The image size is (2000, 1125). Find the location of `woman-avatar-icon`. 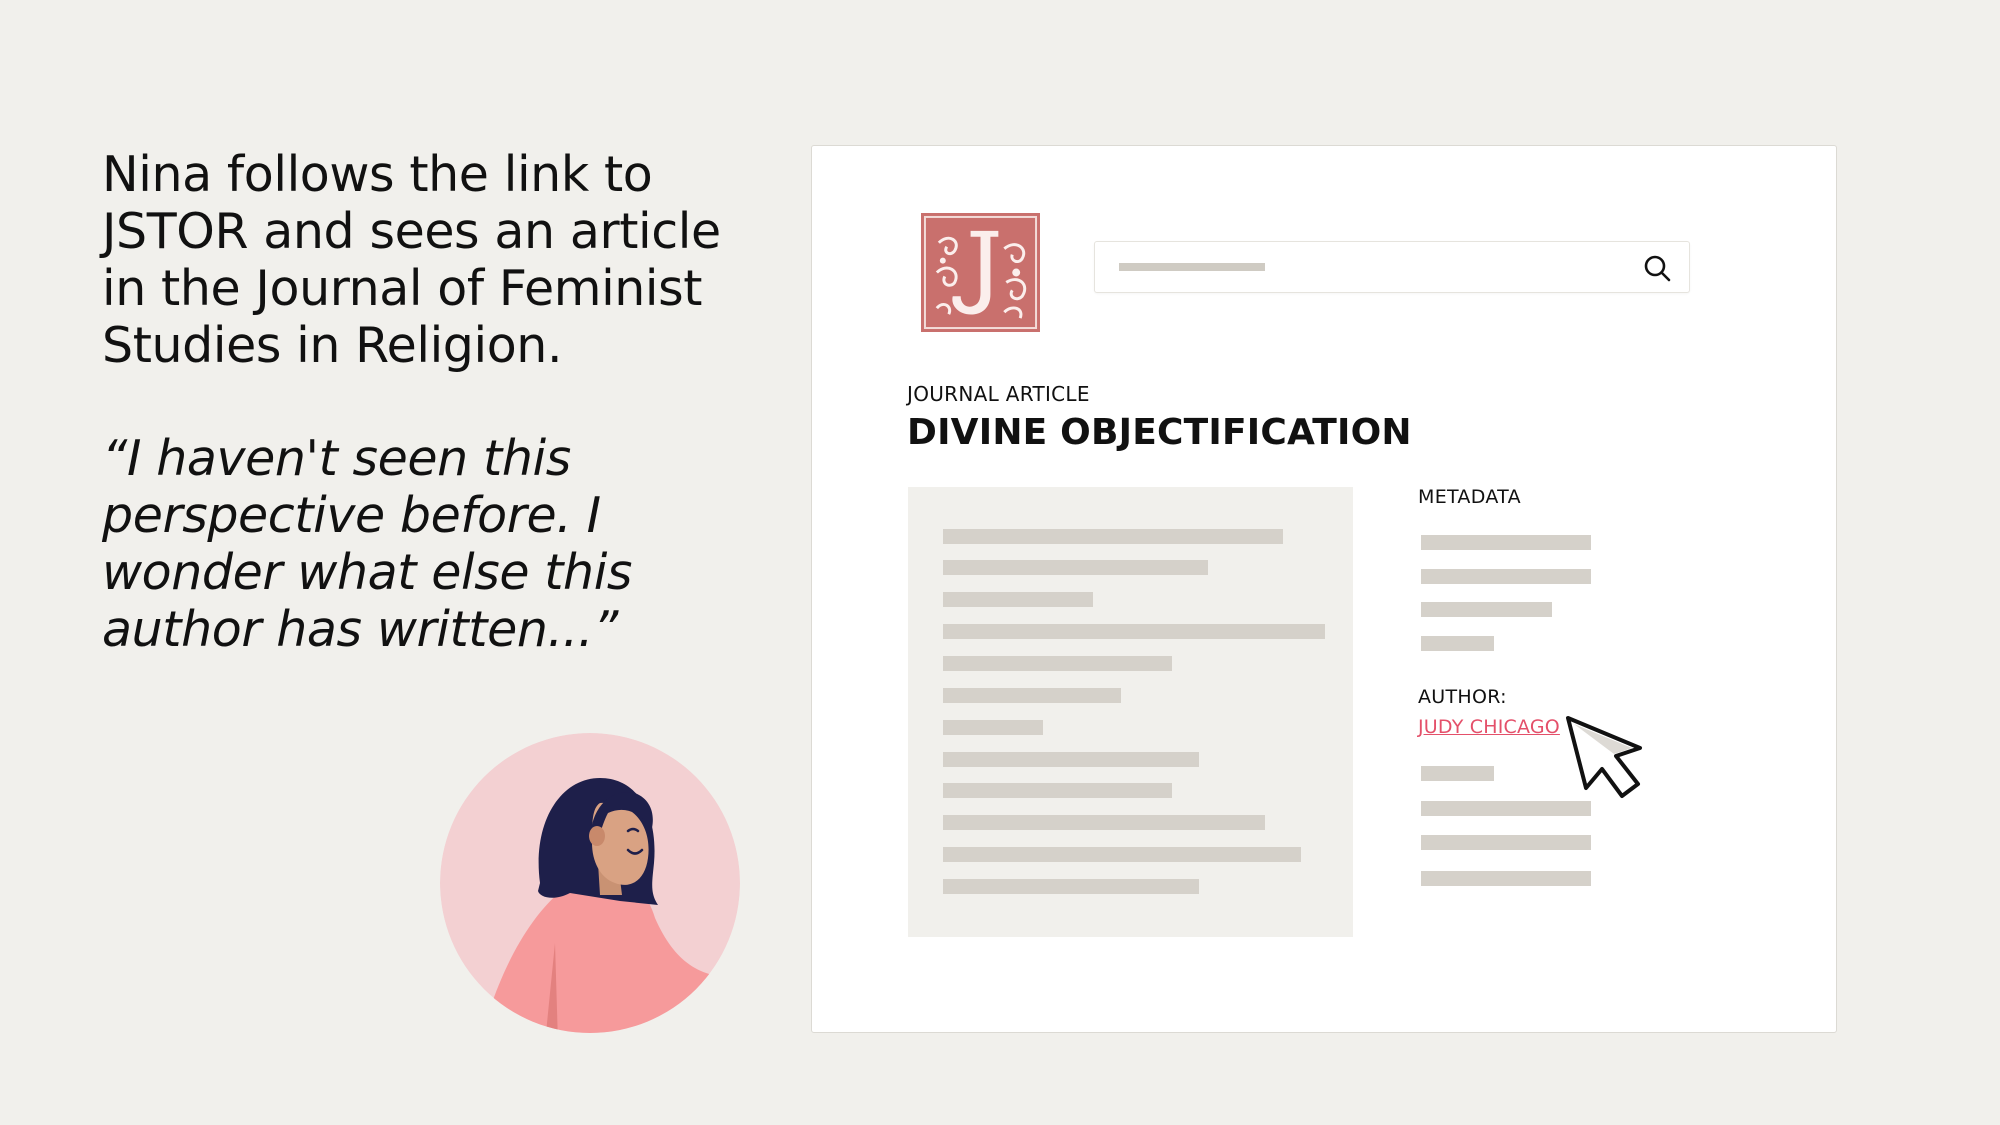

woman-avatar-icon is located at coordinates (590, 883).